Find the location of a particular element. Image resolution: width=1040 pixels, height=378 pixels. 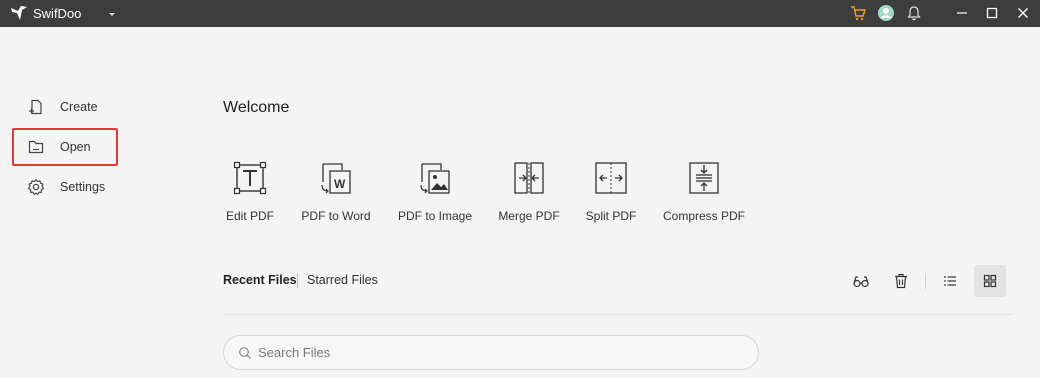

sidebar-item-settings: Settings is located at coordinates (65, 187).